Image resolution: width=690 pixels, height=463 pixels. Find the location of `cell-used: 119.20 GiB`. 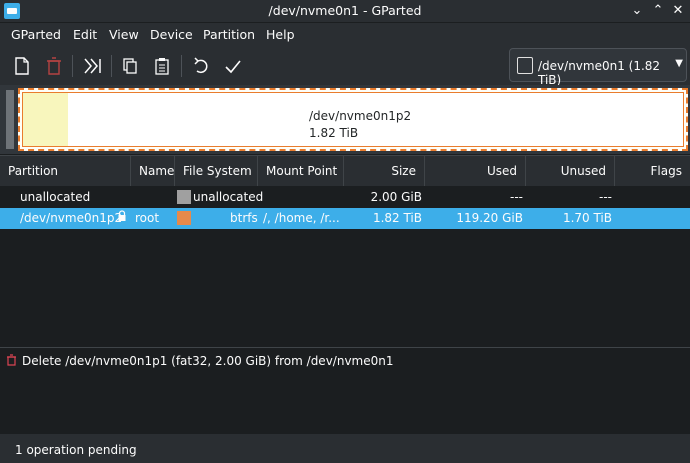

cell-used: 119.20 GiB is located at coordinates (489, 218).